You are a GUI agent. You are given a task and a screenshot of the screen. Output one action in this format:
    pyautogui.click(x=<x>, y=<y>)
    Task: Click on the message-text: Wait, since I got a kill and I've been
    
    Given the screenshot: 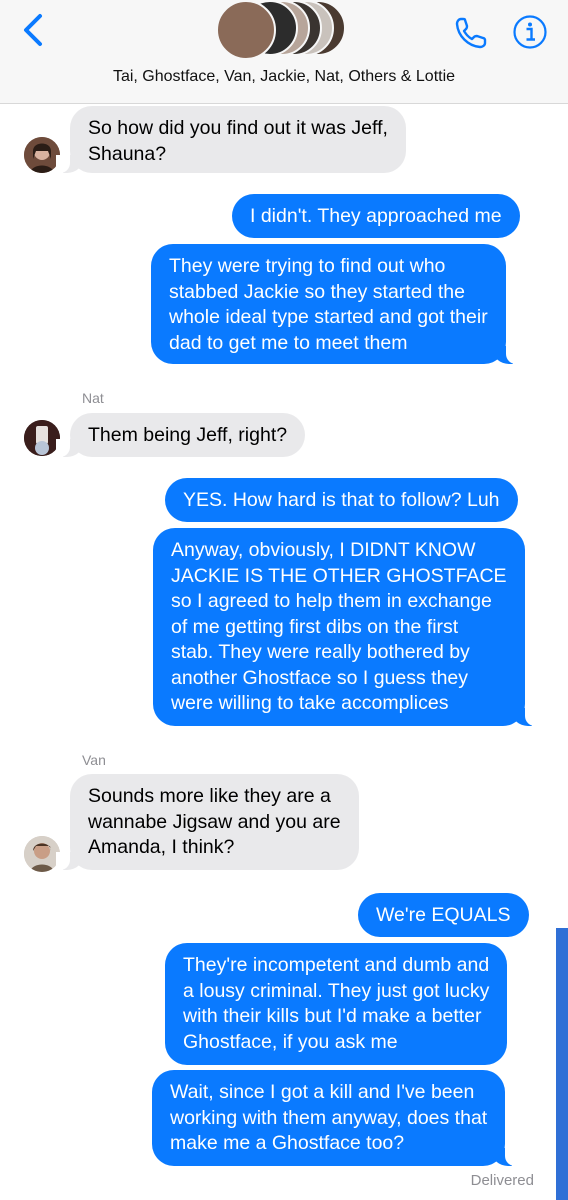 What is the action you would take?
    pyautogui.click(x=322, y=1092)
    